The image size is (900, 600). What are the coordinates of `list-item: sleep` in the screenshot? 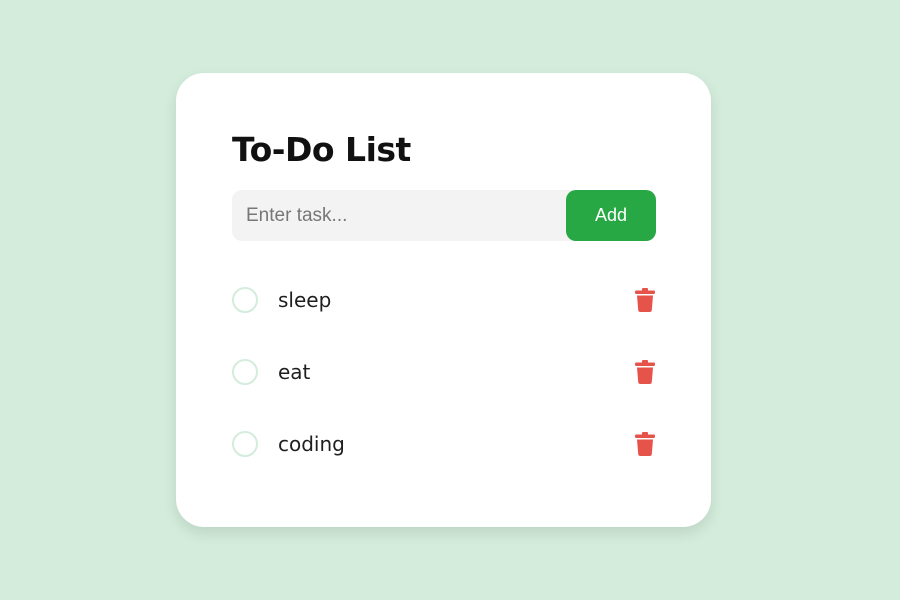 It's located at (444, 300).